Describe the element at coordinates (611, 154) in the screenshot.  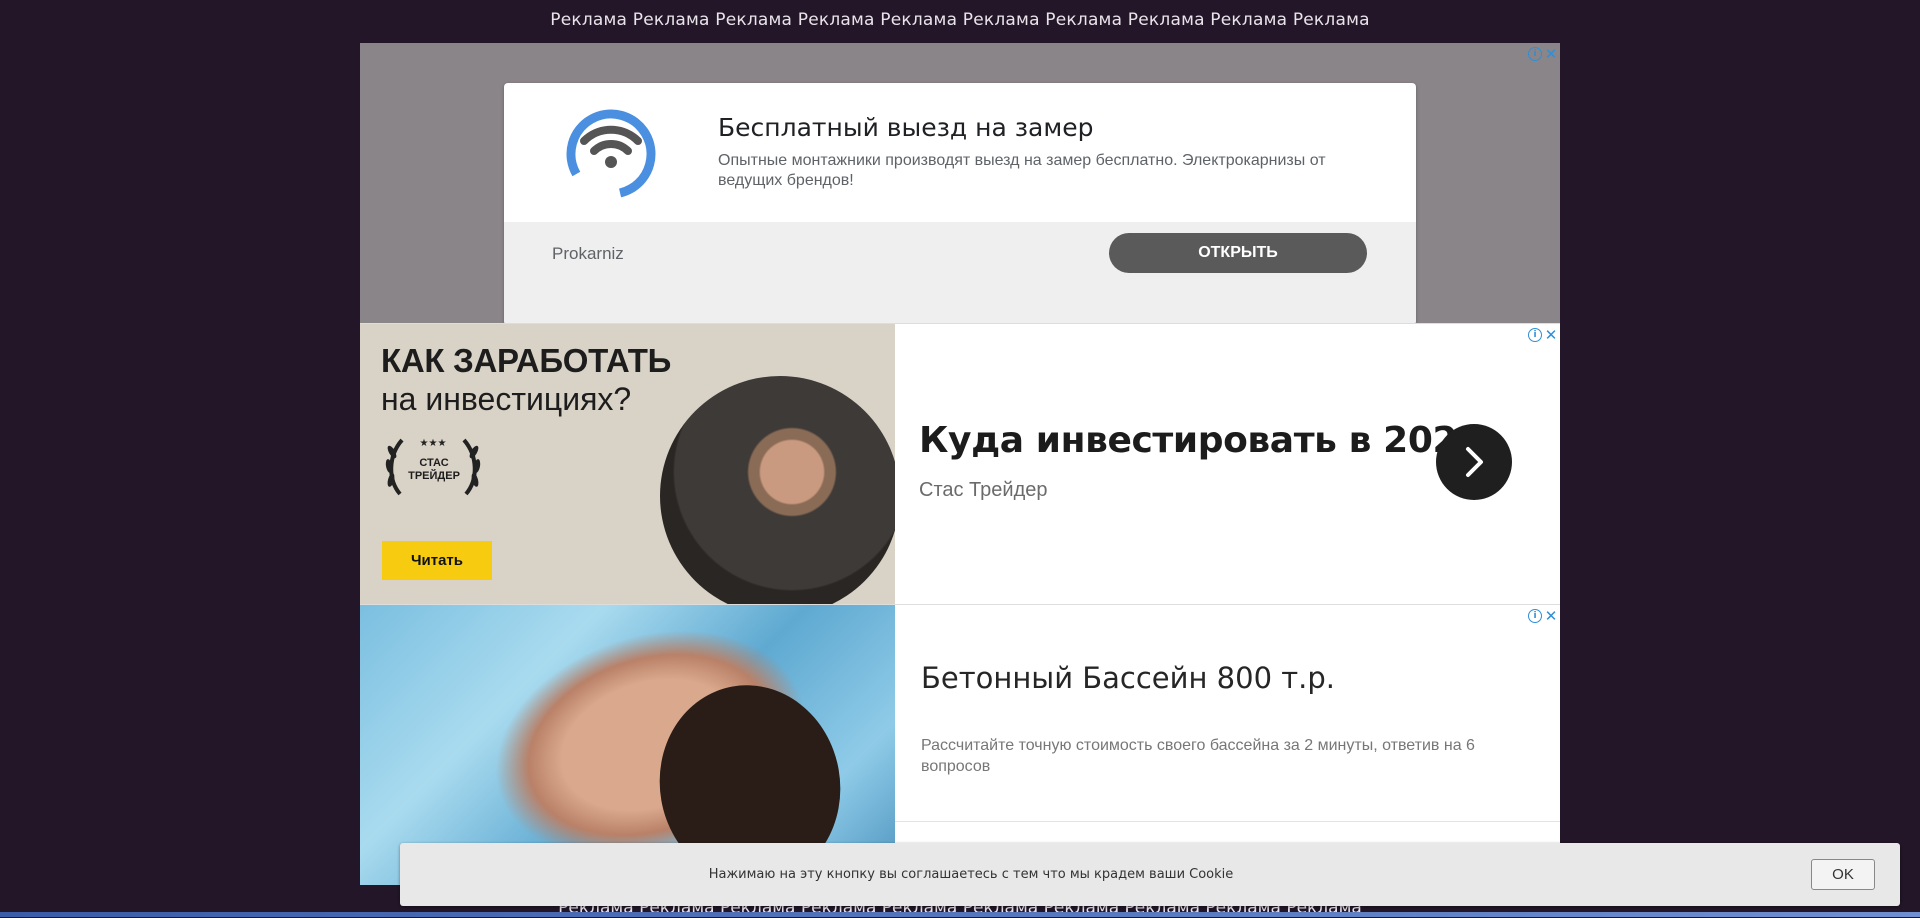
I see `wifi-logo-icon` at that location.